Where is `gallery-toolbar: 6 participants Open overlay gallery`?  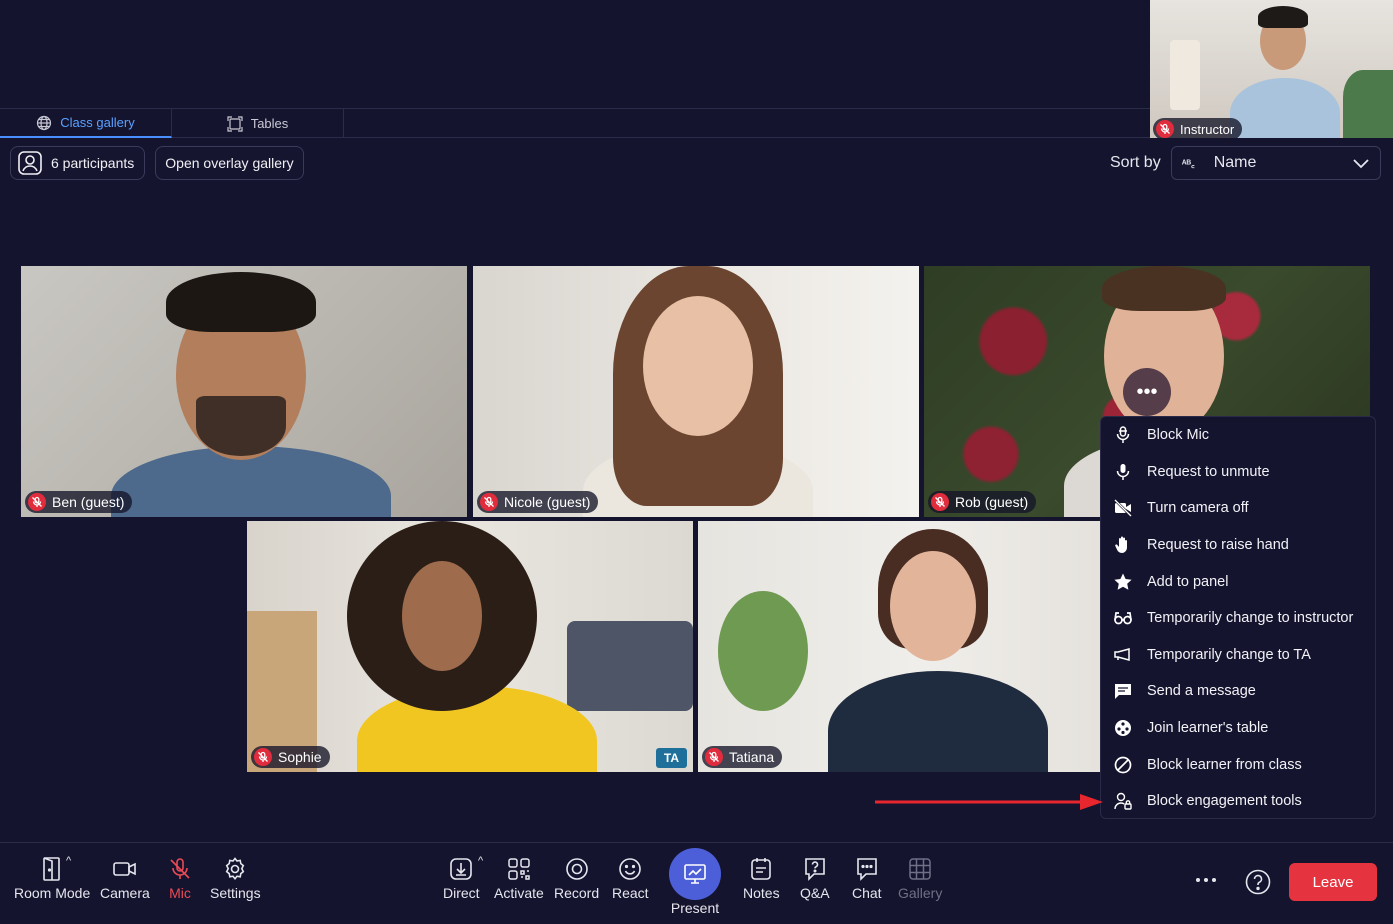 gallery-toolbar: 6 participants Open overlay gallery is located at coordinates (157, 163).